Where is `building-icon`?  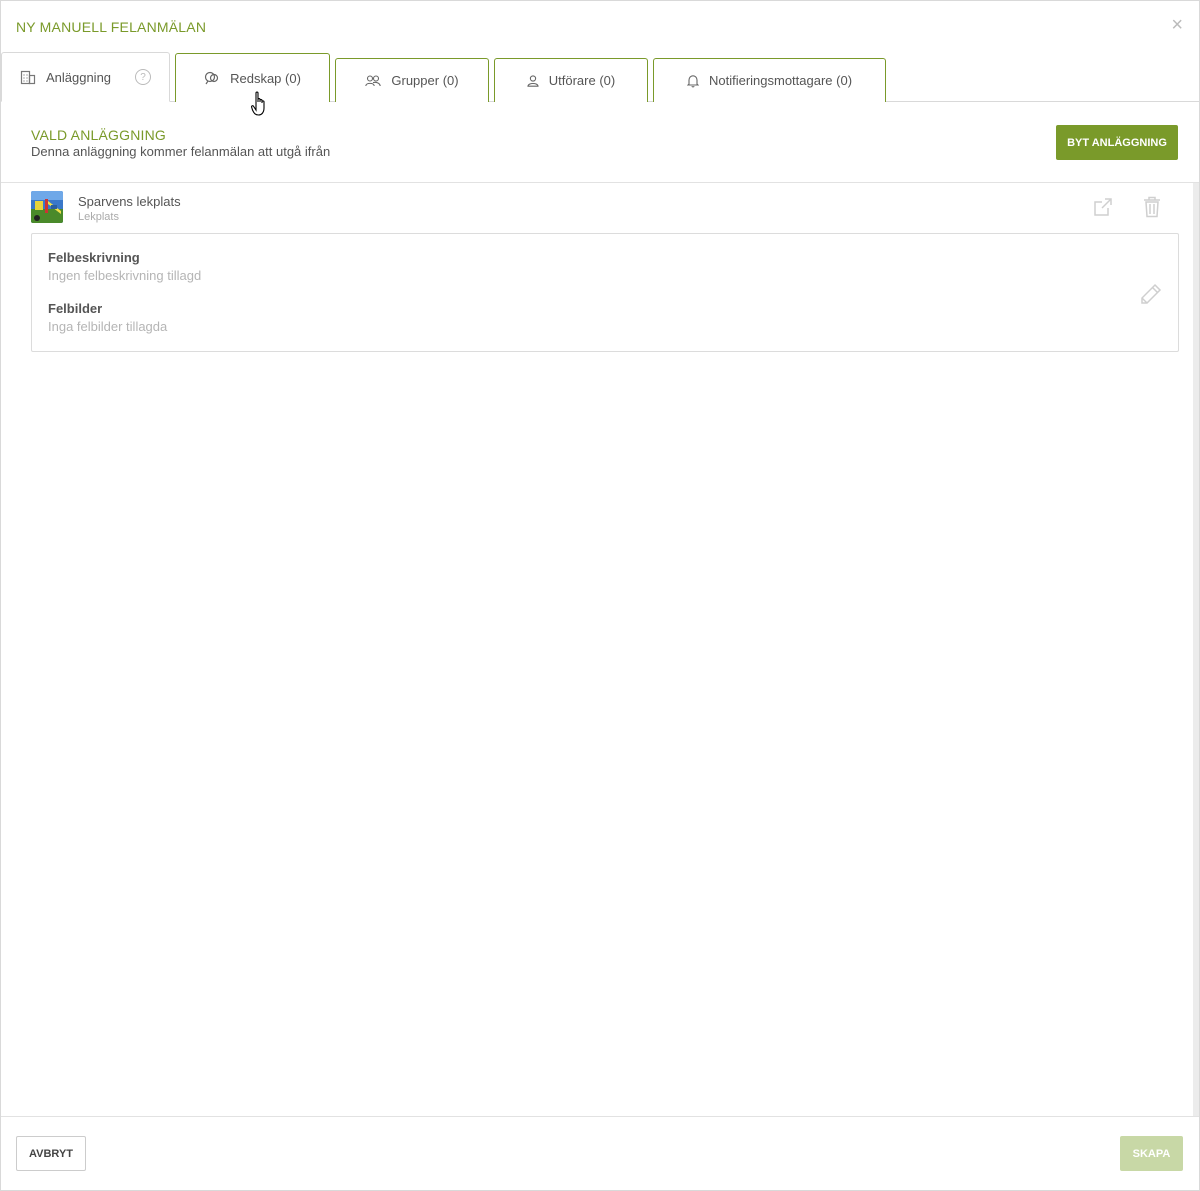 building-icon is located at coordinates (28, 77).